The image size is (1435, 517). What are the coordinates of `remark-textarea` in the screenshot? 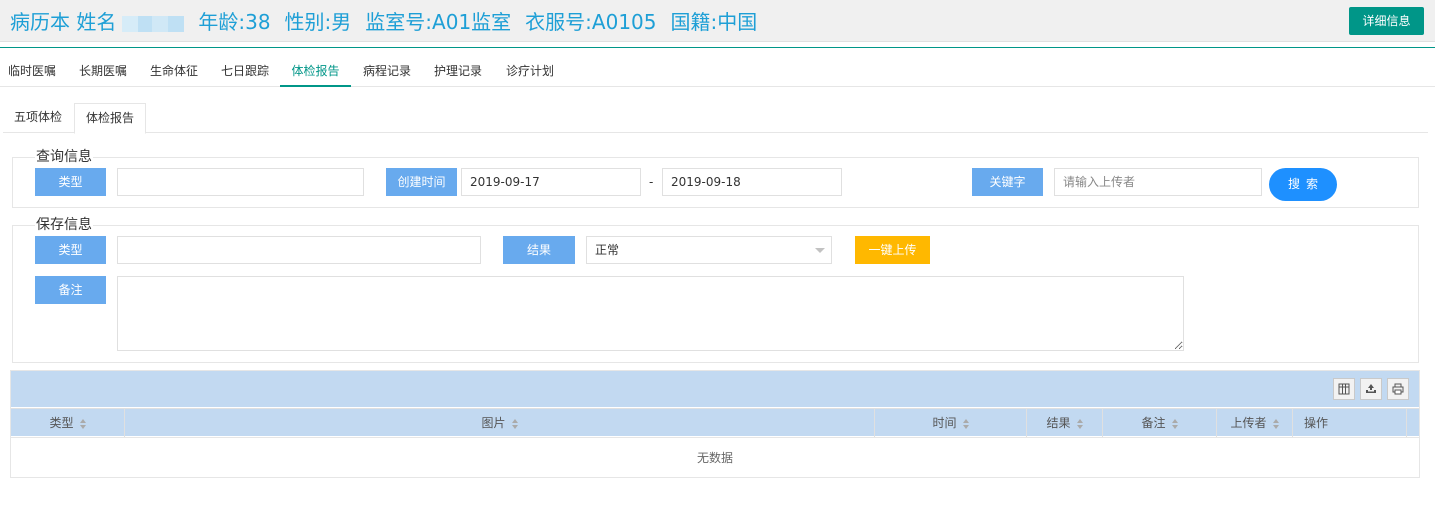 It's located at (650, 313).